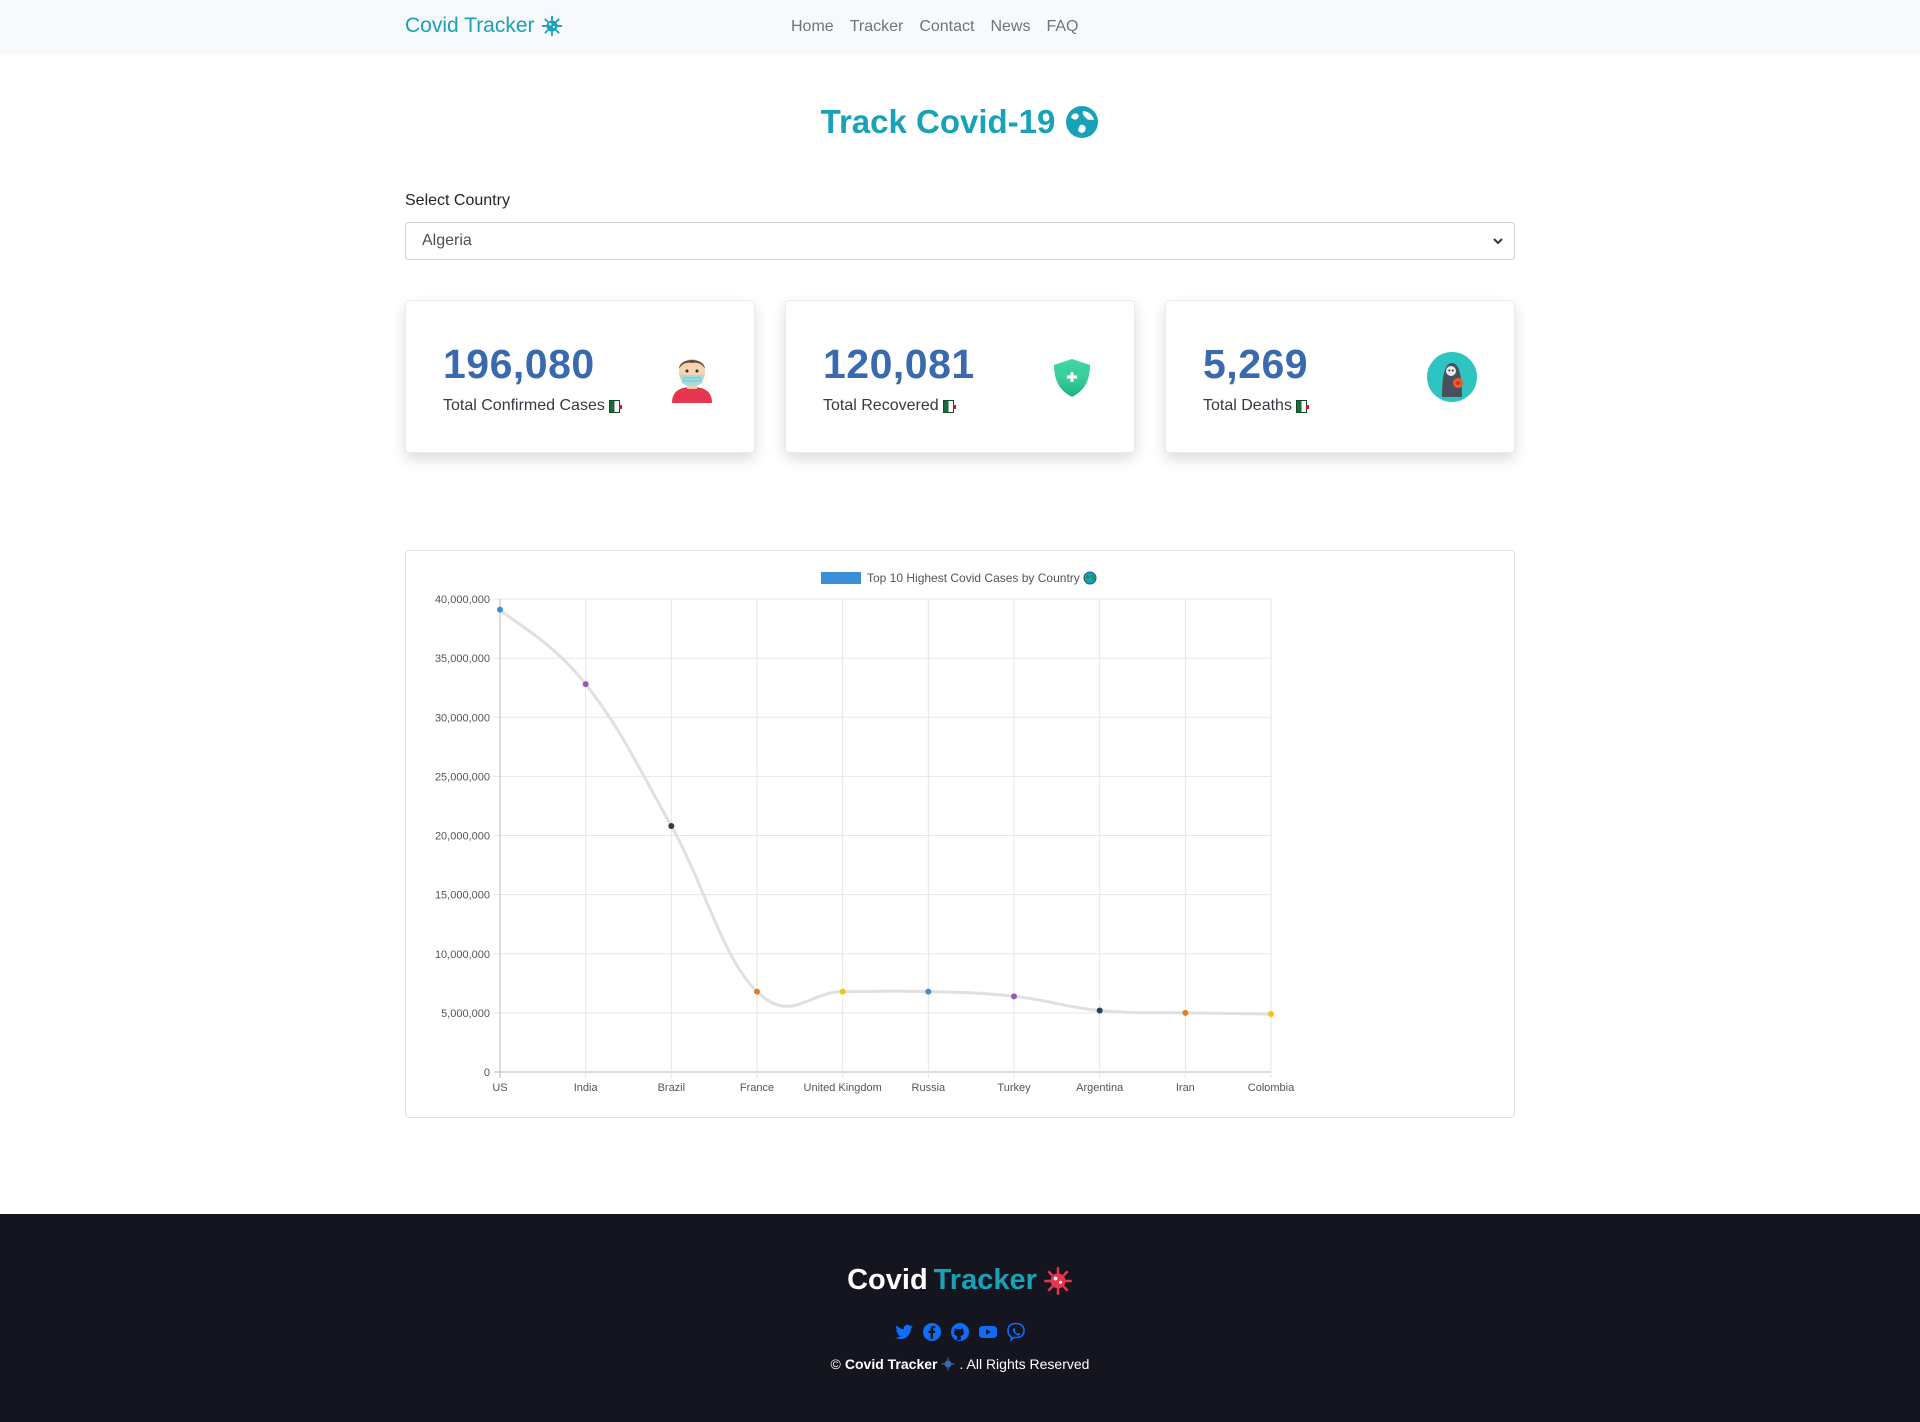  Describe the element at coordinates (885, 812) in the screenshot. I see `chart-points` at that location.